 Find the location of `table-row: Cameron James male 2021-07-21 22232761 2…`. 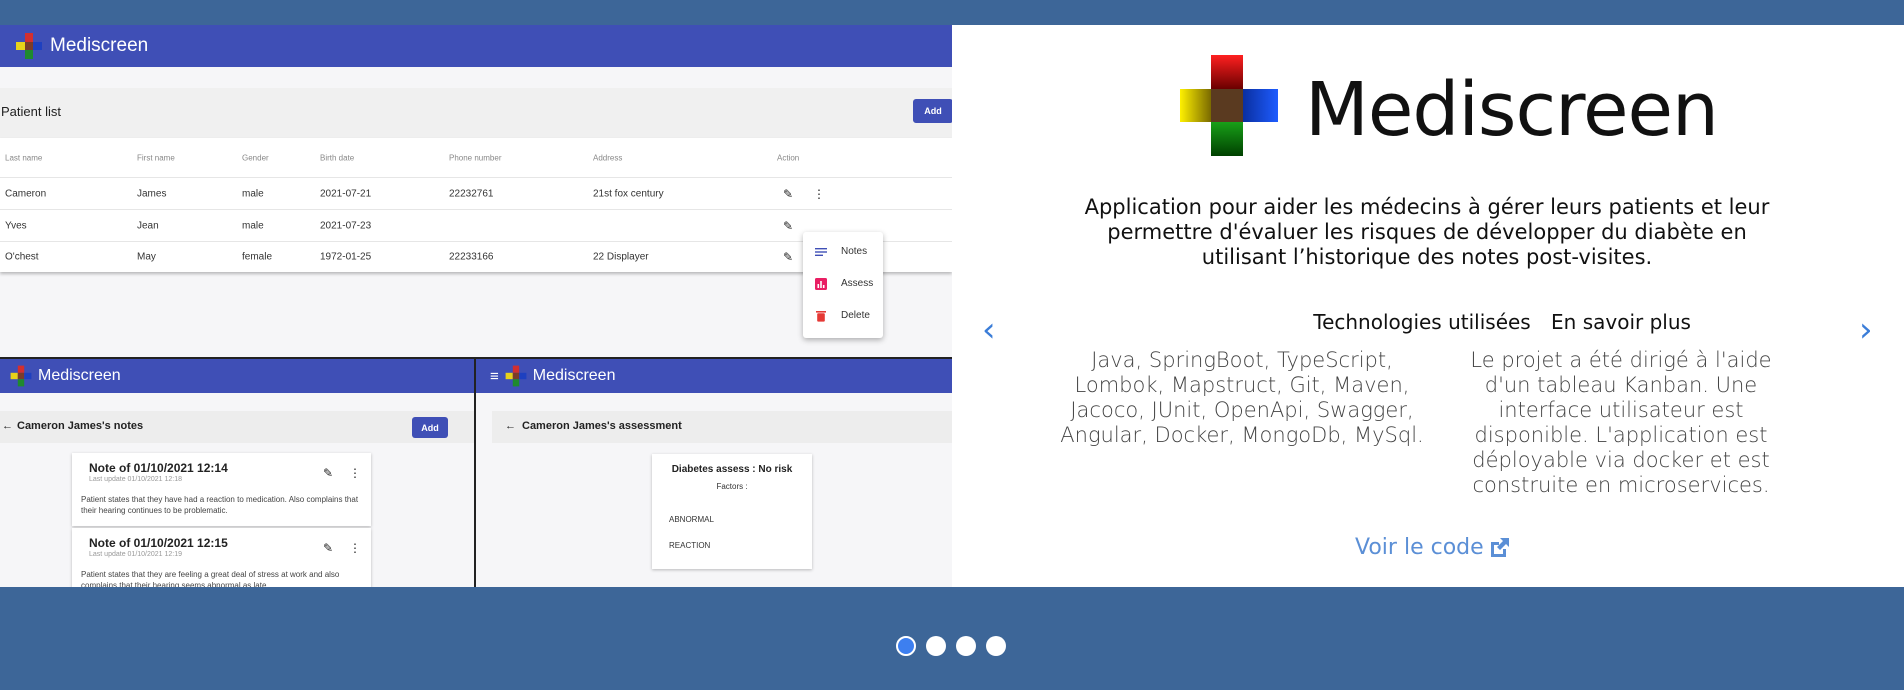

table-row: Cameron James male 2021-07-21 22232761 2… is located at coordinates (476, 194).